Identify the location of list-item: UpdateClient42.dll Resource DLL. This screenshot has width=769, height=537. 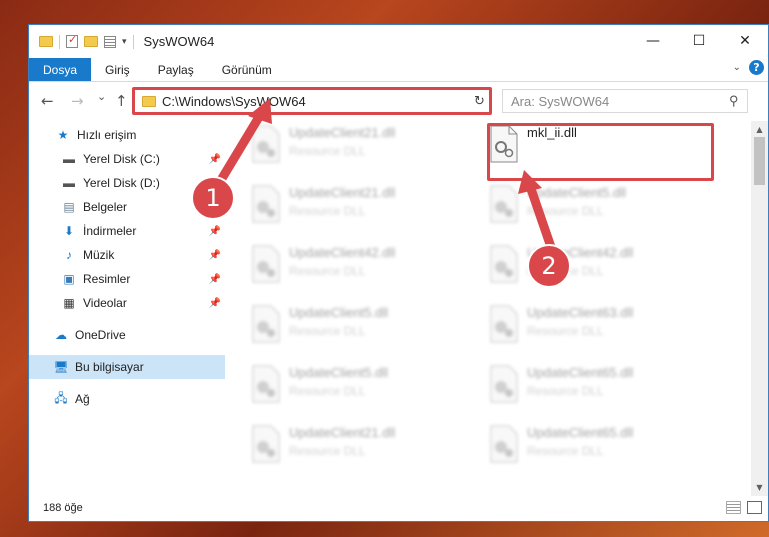
(357, 269).